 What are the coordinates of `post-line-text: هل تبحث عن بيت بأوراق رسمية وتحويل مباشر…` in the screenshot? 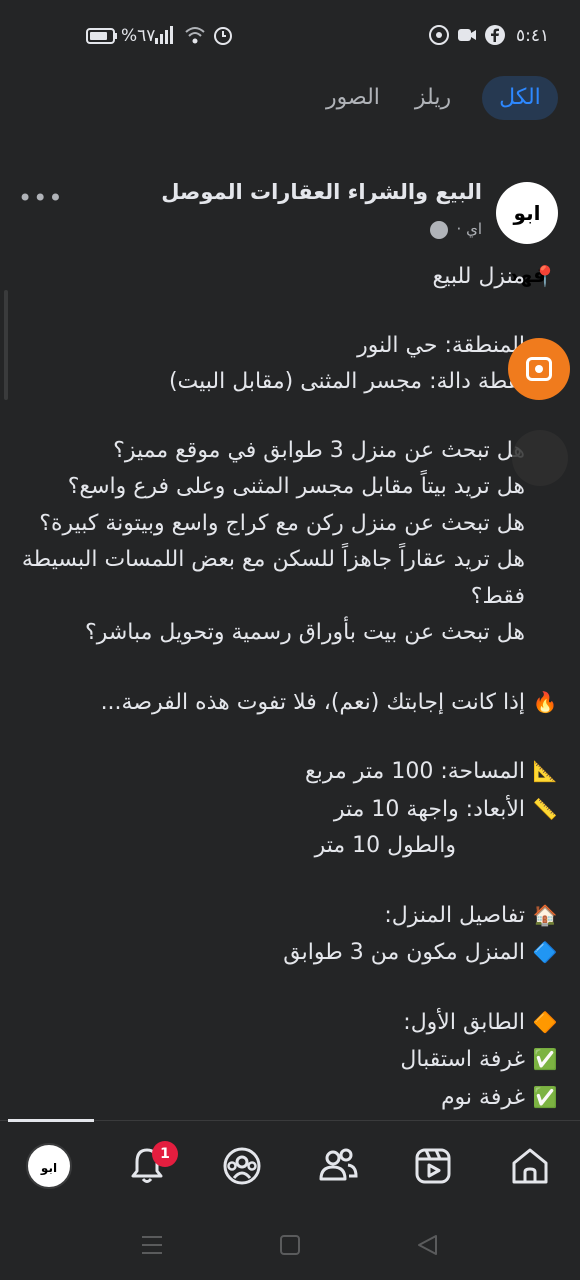 It's located at (305, 632).